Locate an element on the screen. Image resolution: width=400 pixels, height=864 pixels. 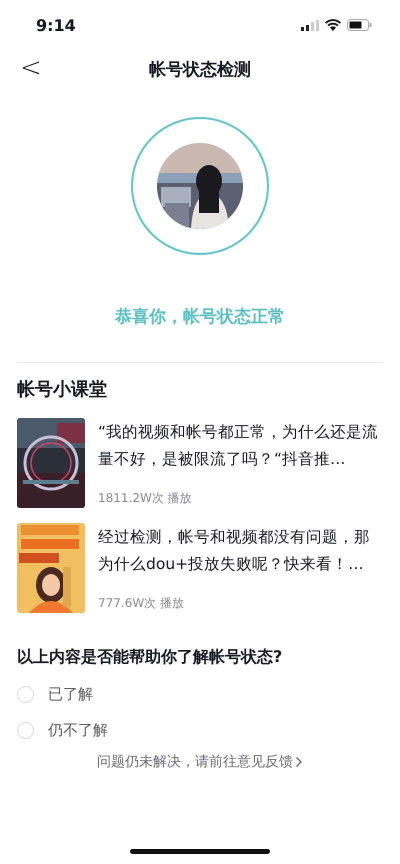
page-title: 帐号状态检测 is located at coordinates (200, 69).